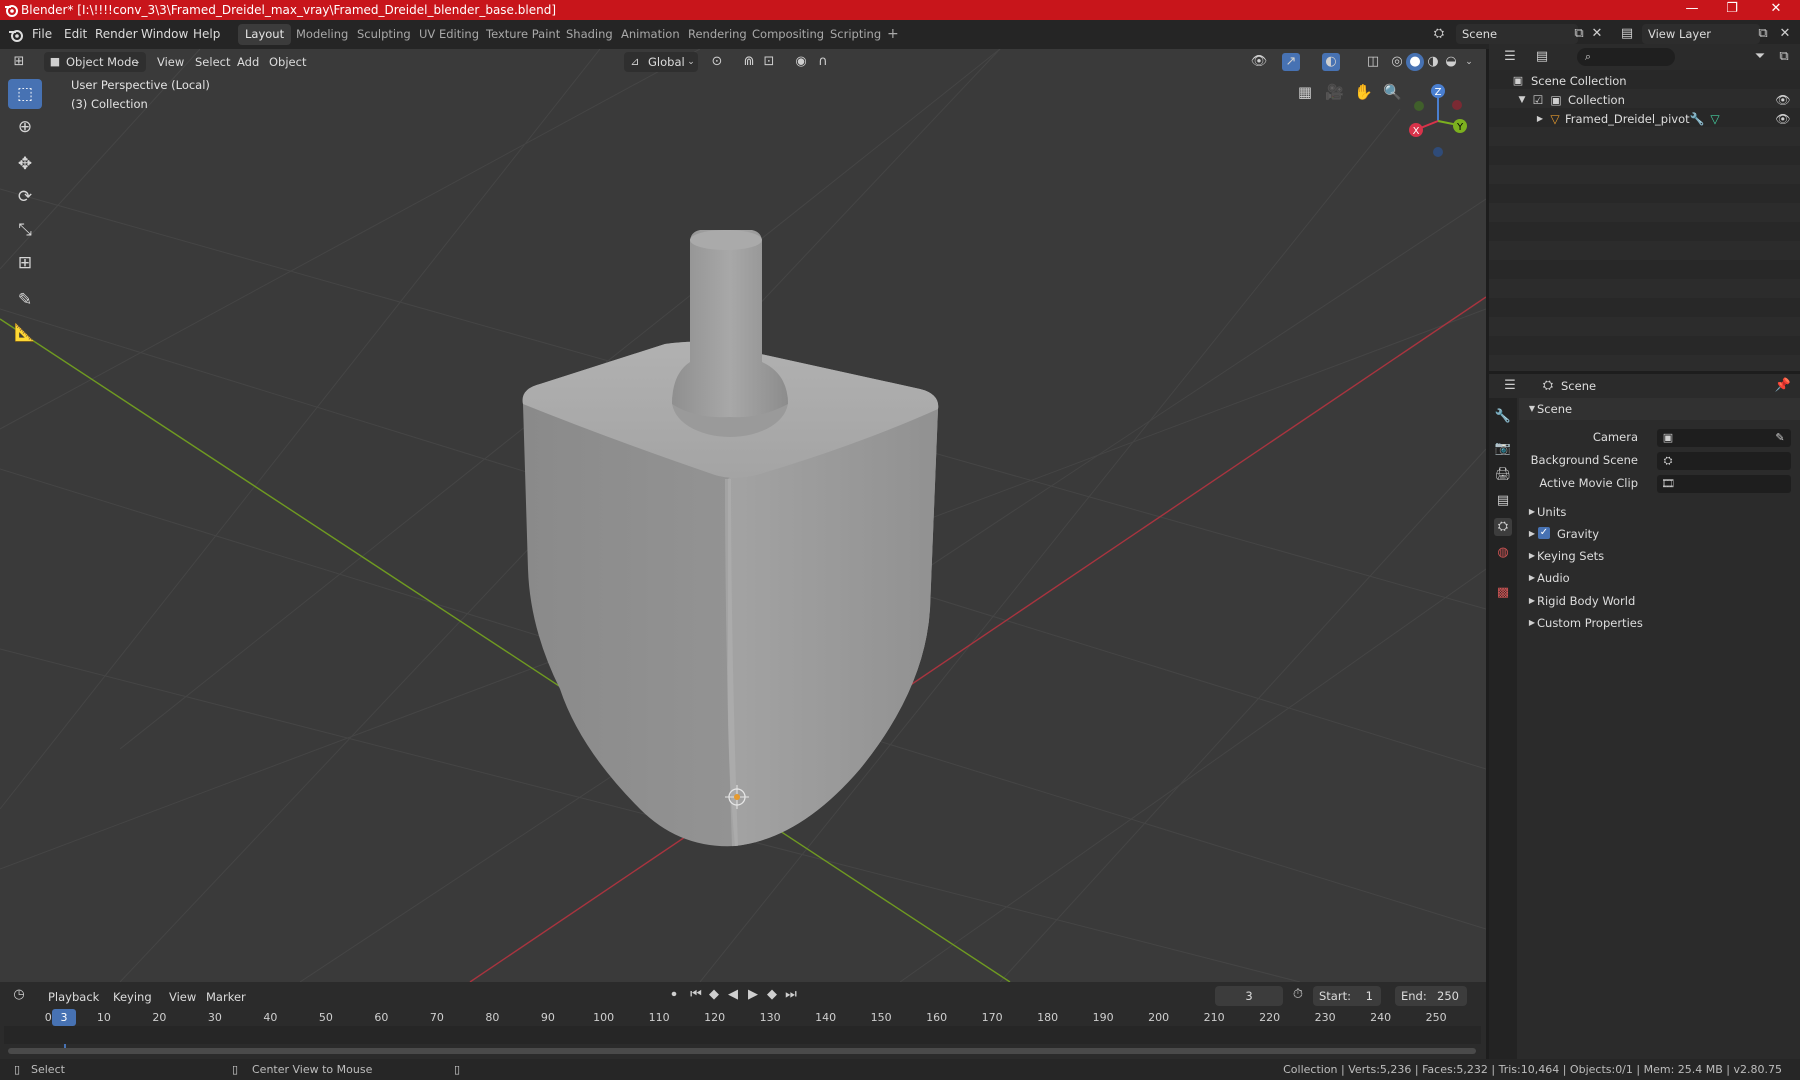 The image size is (1800, 1080). What do you see at coordinates (1373, 62) in the screenshot?
I see `xray-icon: ◫` at bounding box center [1373, 62].